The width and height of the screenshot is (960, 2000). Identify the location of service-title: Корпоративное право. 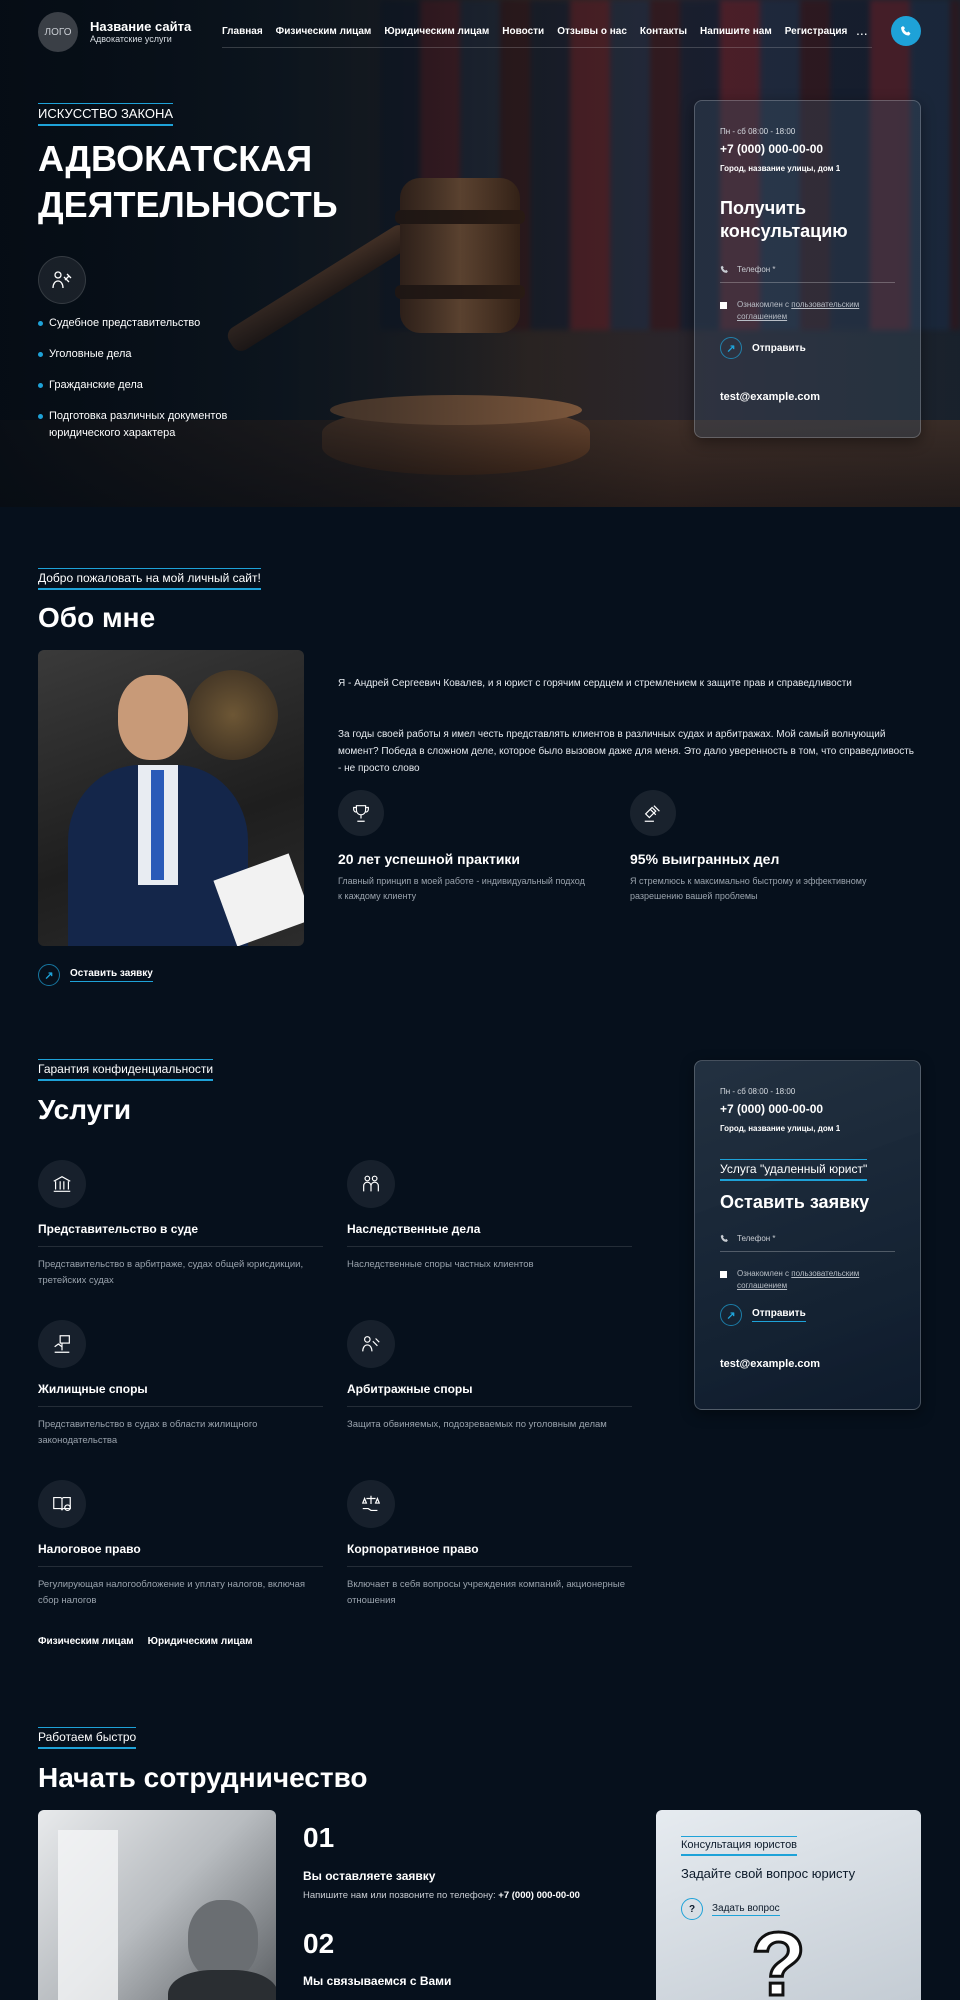
(489, 1554).